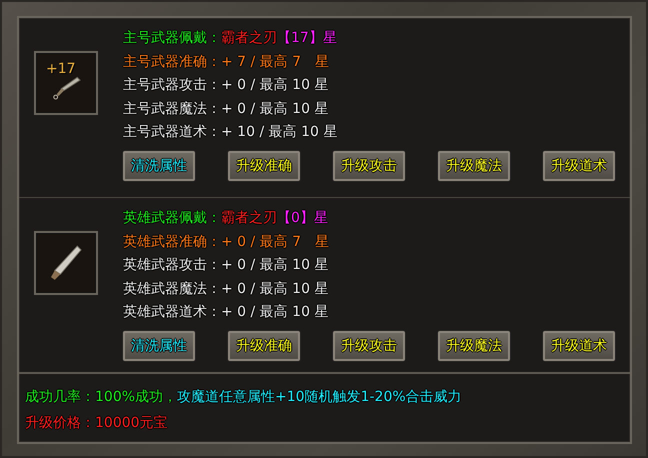 The height and width of the screenshot is (458, 648). Describe the element at coordinates (172, 38) in the screenshot. I see `stat-label: 主号武器佩戴：` at that location.